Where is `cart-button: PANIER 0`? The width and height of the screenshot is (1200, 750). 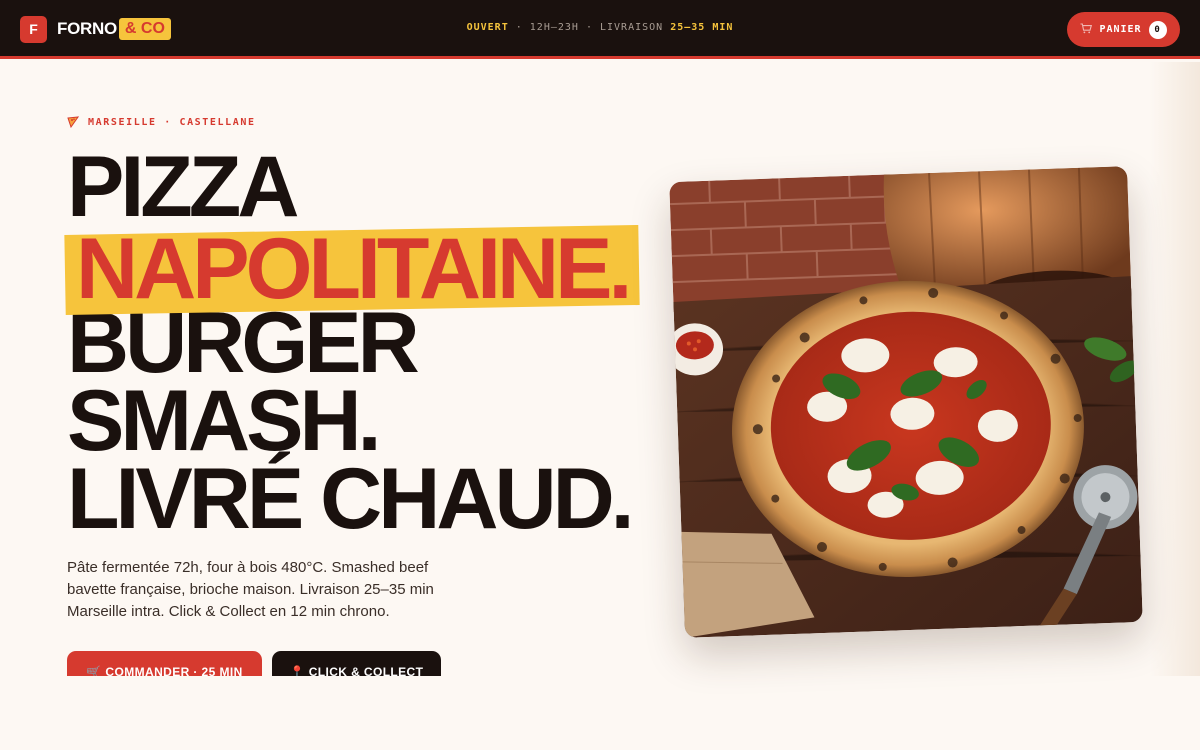
cart-button: PANIER 0 is located at coordinates (1123, 29).